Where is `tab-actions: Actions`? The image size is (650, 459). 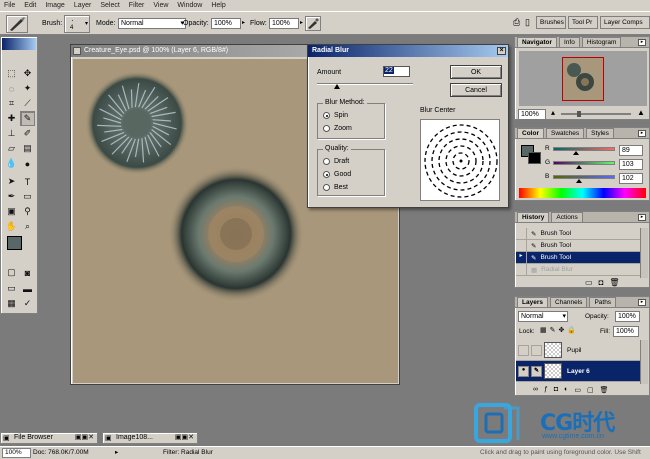
tab-actions: Actions is located at coordinates (567, 217).